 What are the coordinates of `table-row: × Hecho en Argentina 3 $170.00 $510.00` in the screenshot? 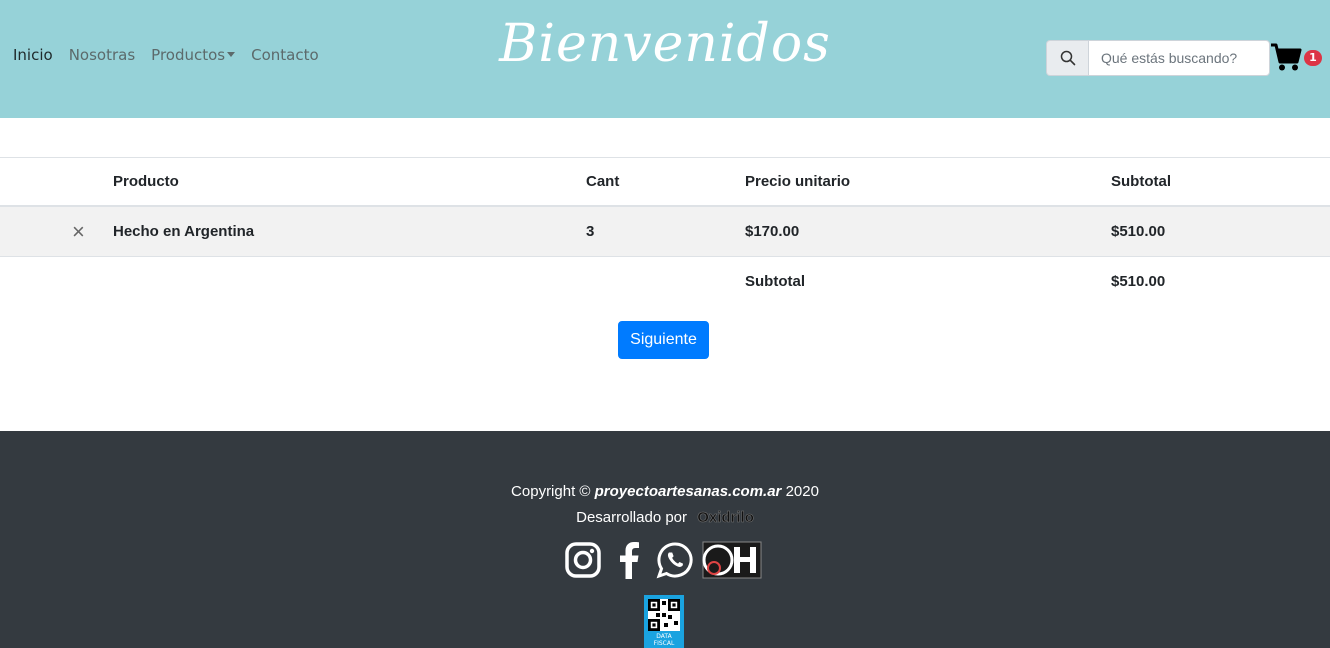 It's located at (665, 231).